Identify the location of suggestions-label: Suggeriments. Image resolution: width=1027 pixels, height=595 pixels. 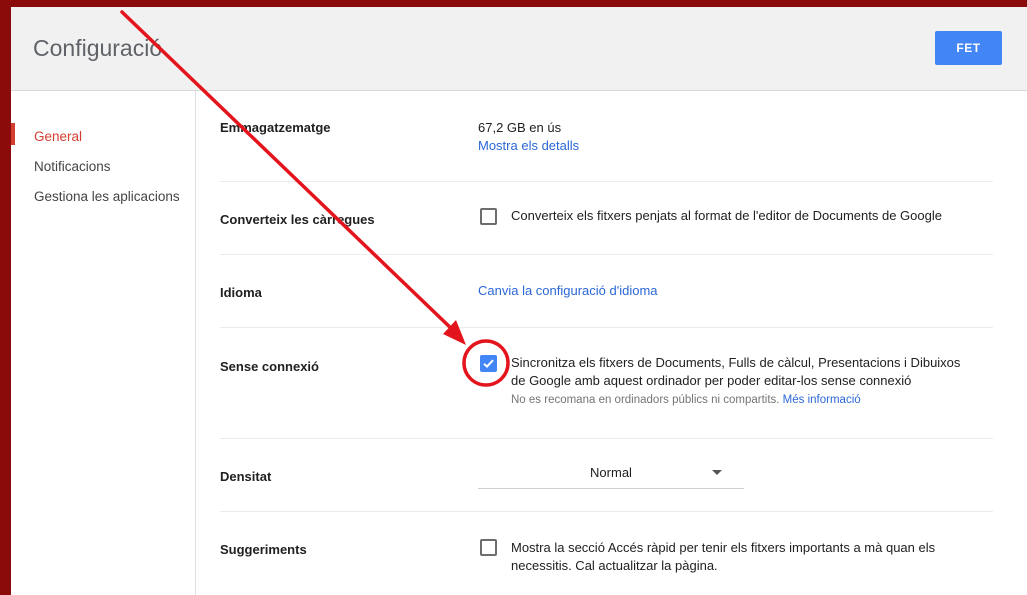
(263, 549).